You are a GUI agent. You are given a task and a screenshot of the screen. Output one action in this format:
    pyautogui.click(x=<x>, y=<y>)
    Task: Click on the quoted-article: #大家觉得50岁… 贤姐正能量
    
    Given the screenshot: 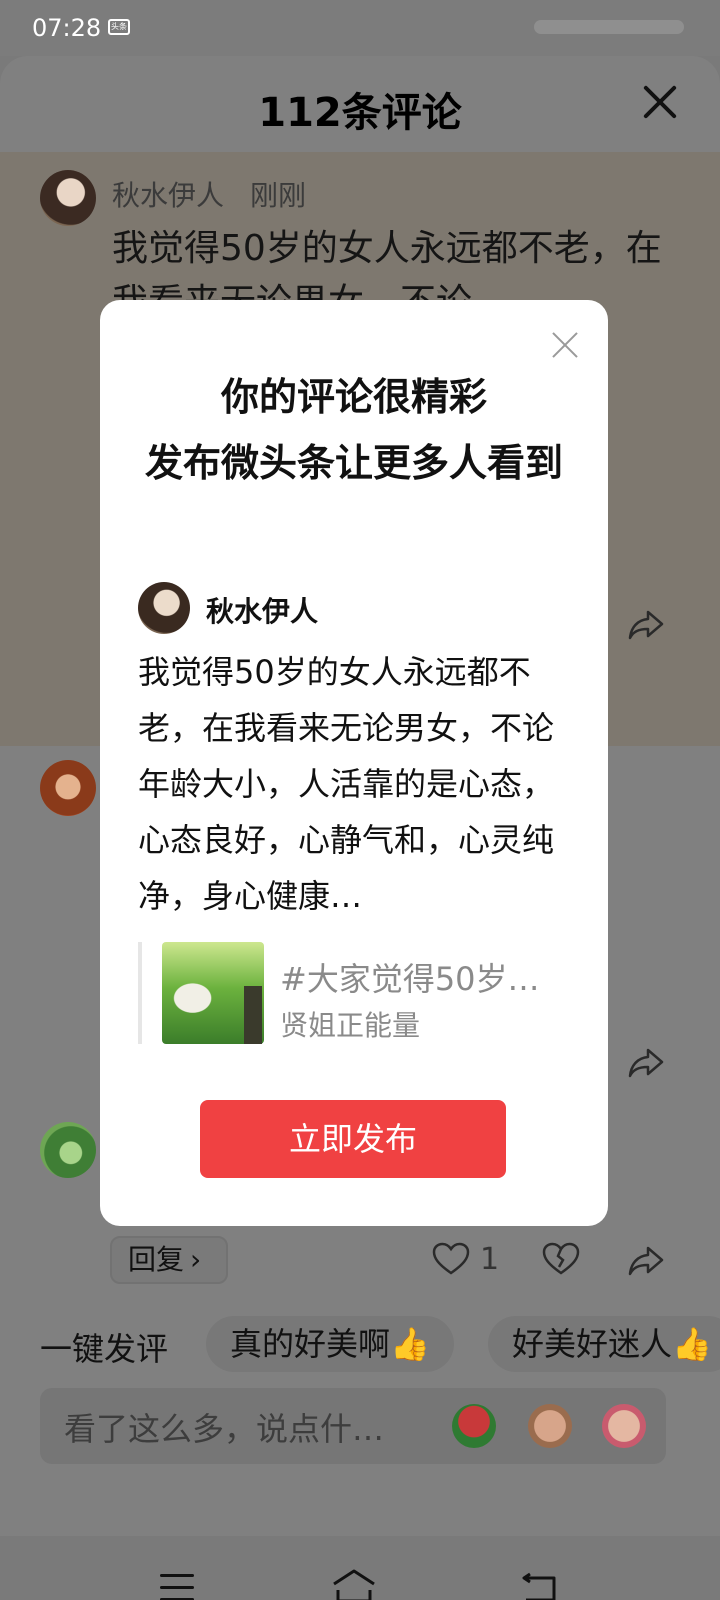 What is the action you would take?
    pyautogui.click(x=354, y=993)
    